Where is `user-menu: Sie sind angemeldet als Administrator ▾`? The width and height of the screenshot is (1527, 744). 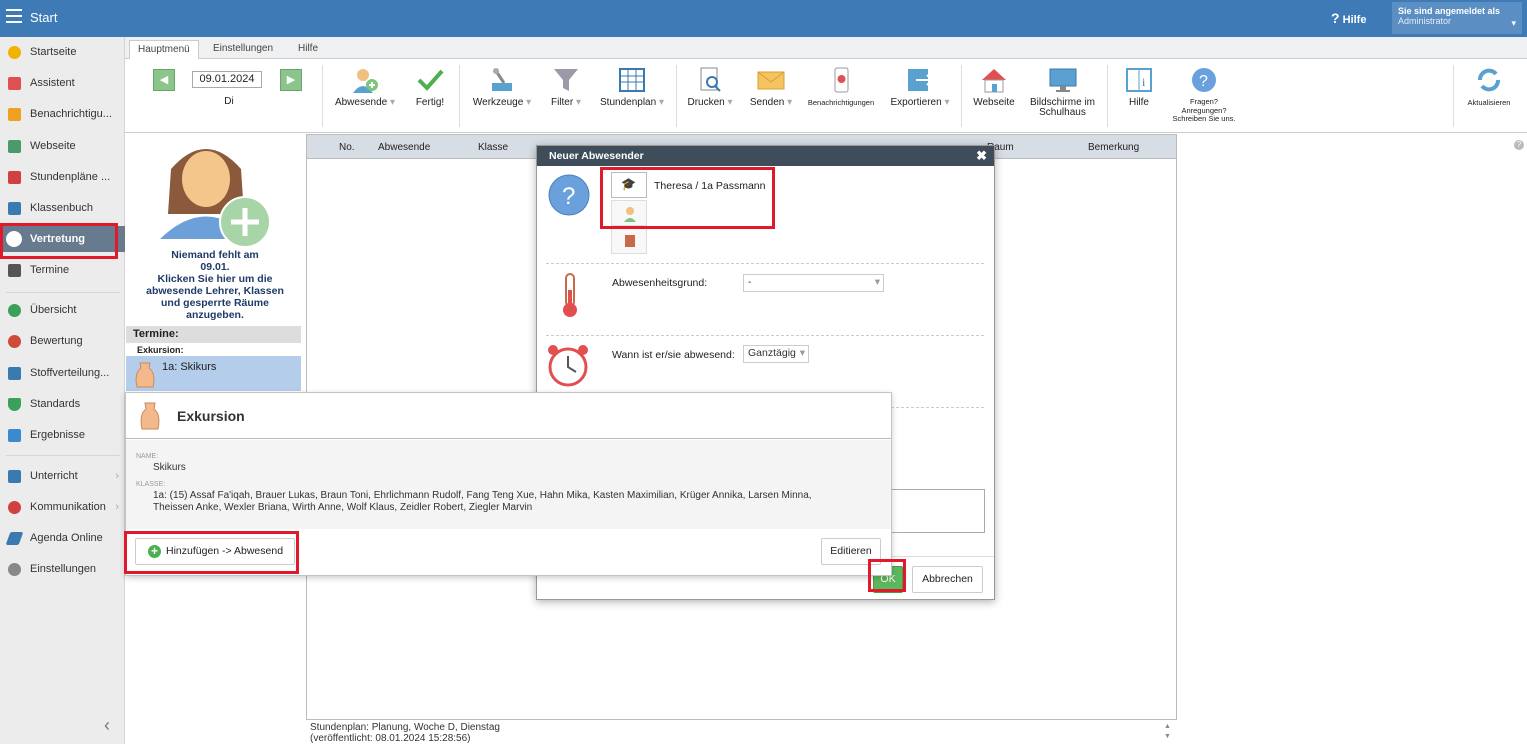 user-menu: Sie sind angemeldet als Administrator ▾ is located at coordinates (1457, 18).